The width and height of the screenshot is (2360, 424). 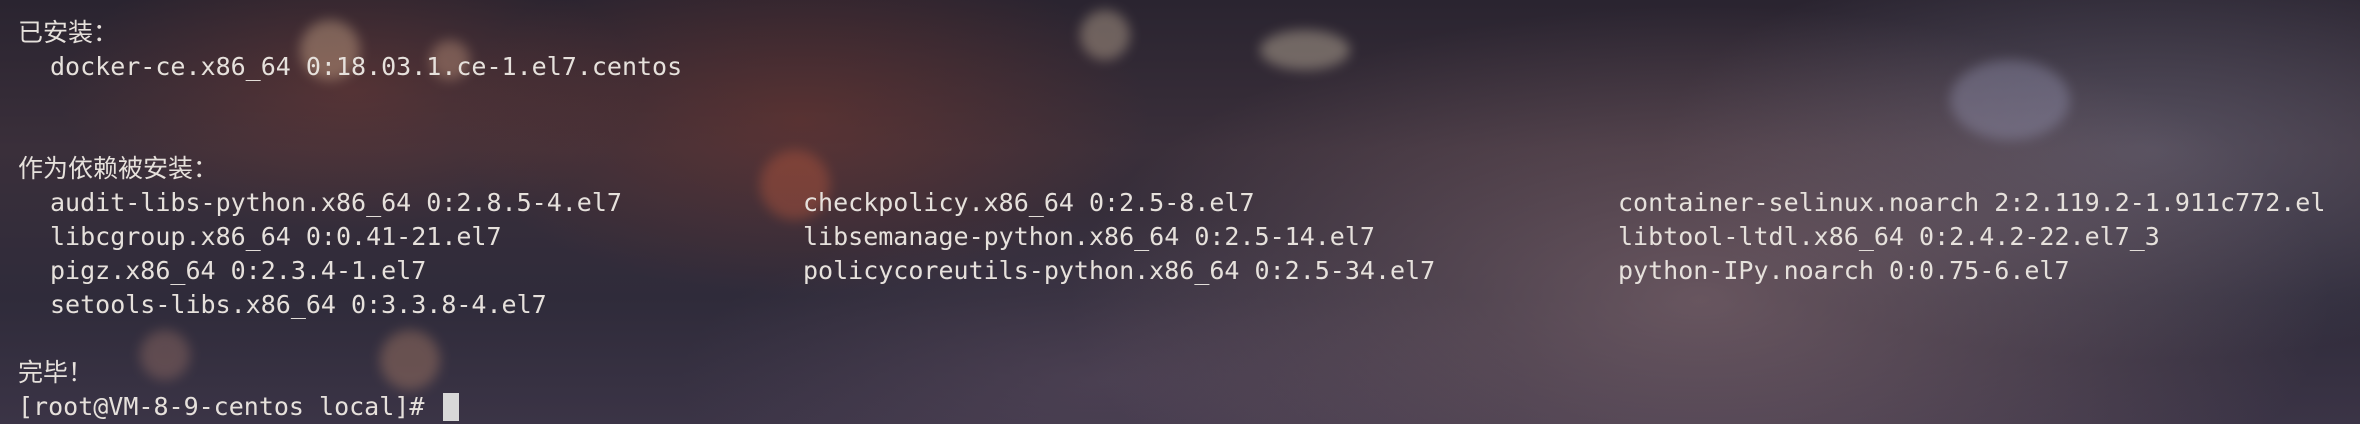 What do you see at coordinates (336, 202) in the screenshot?
I see `dependency-package: audit-libs-python.x86_64 0:2.8.5-4.el7` at bounding box center [336, 202].